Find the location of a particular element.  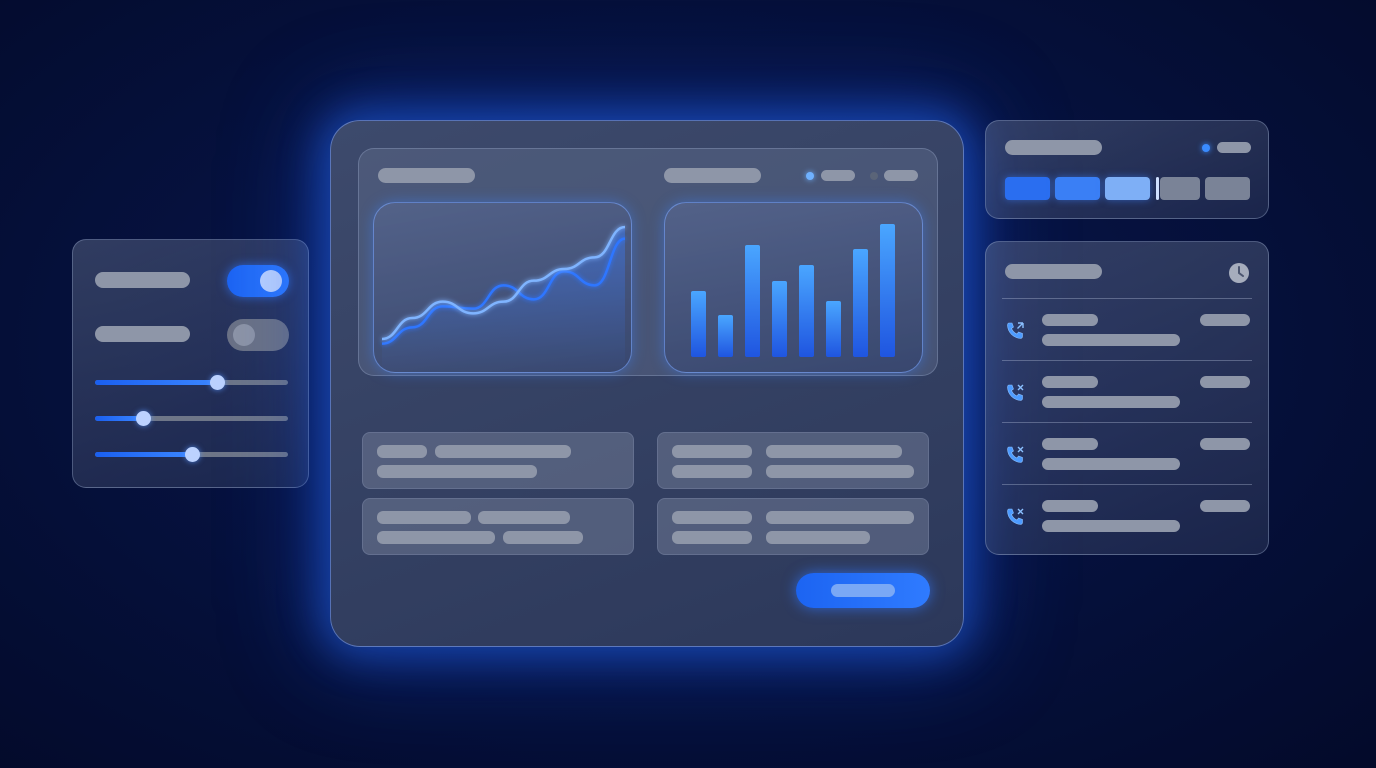

primary-action-button is located at coordinates (863, 590).